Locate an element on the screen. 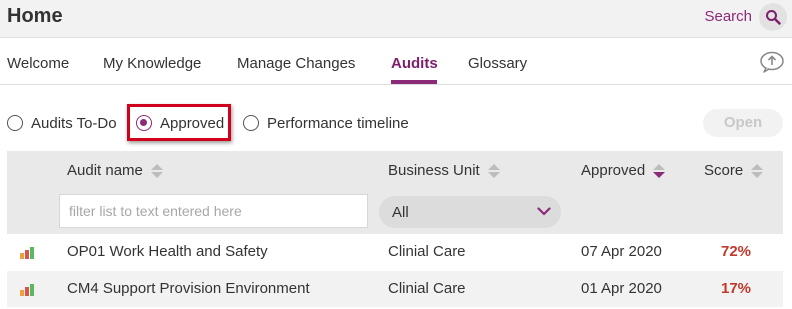  app-header: Home Search is located at coordinates (396, 19).